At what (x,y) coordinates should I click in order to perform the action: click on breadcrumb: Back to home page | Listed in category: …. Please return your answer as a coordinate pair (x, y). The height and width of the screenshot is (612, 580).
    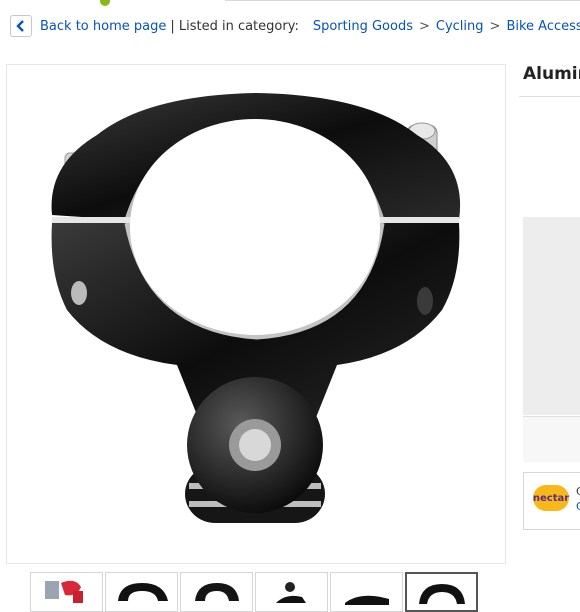
    Looking at the image, I should click on (295, 26).